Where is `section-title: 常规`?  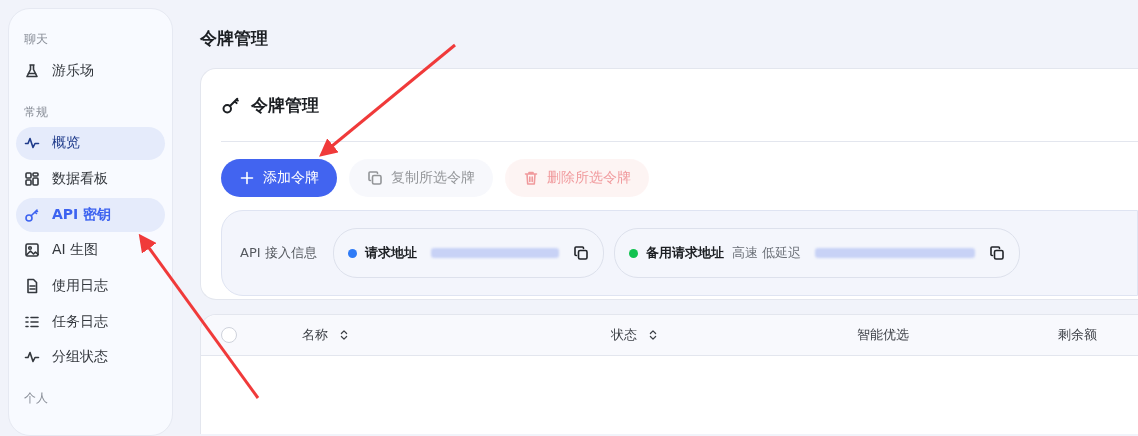 section-title: 常规 is located at coordinates (36, 112).